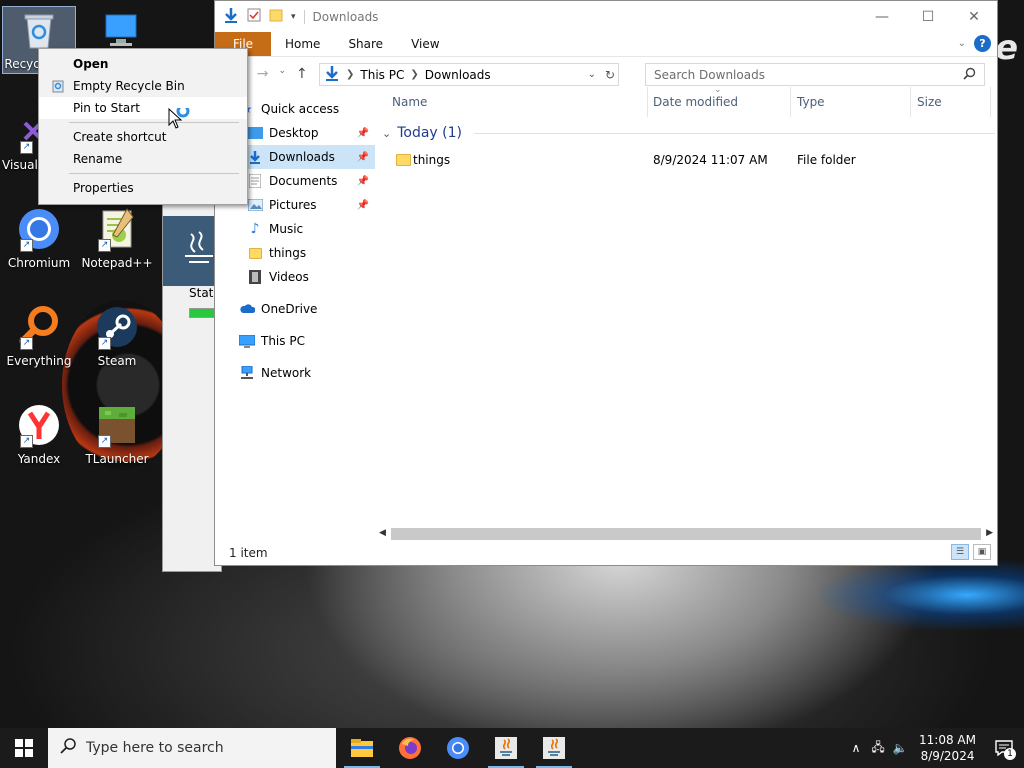  What do you see at coordinates (143, 137) in the screenshot?
I see `menu-item-create-shortcut: Create shortcut` at bounding box center [143, 137].